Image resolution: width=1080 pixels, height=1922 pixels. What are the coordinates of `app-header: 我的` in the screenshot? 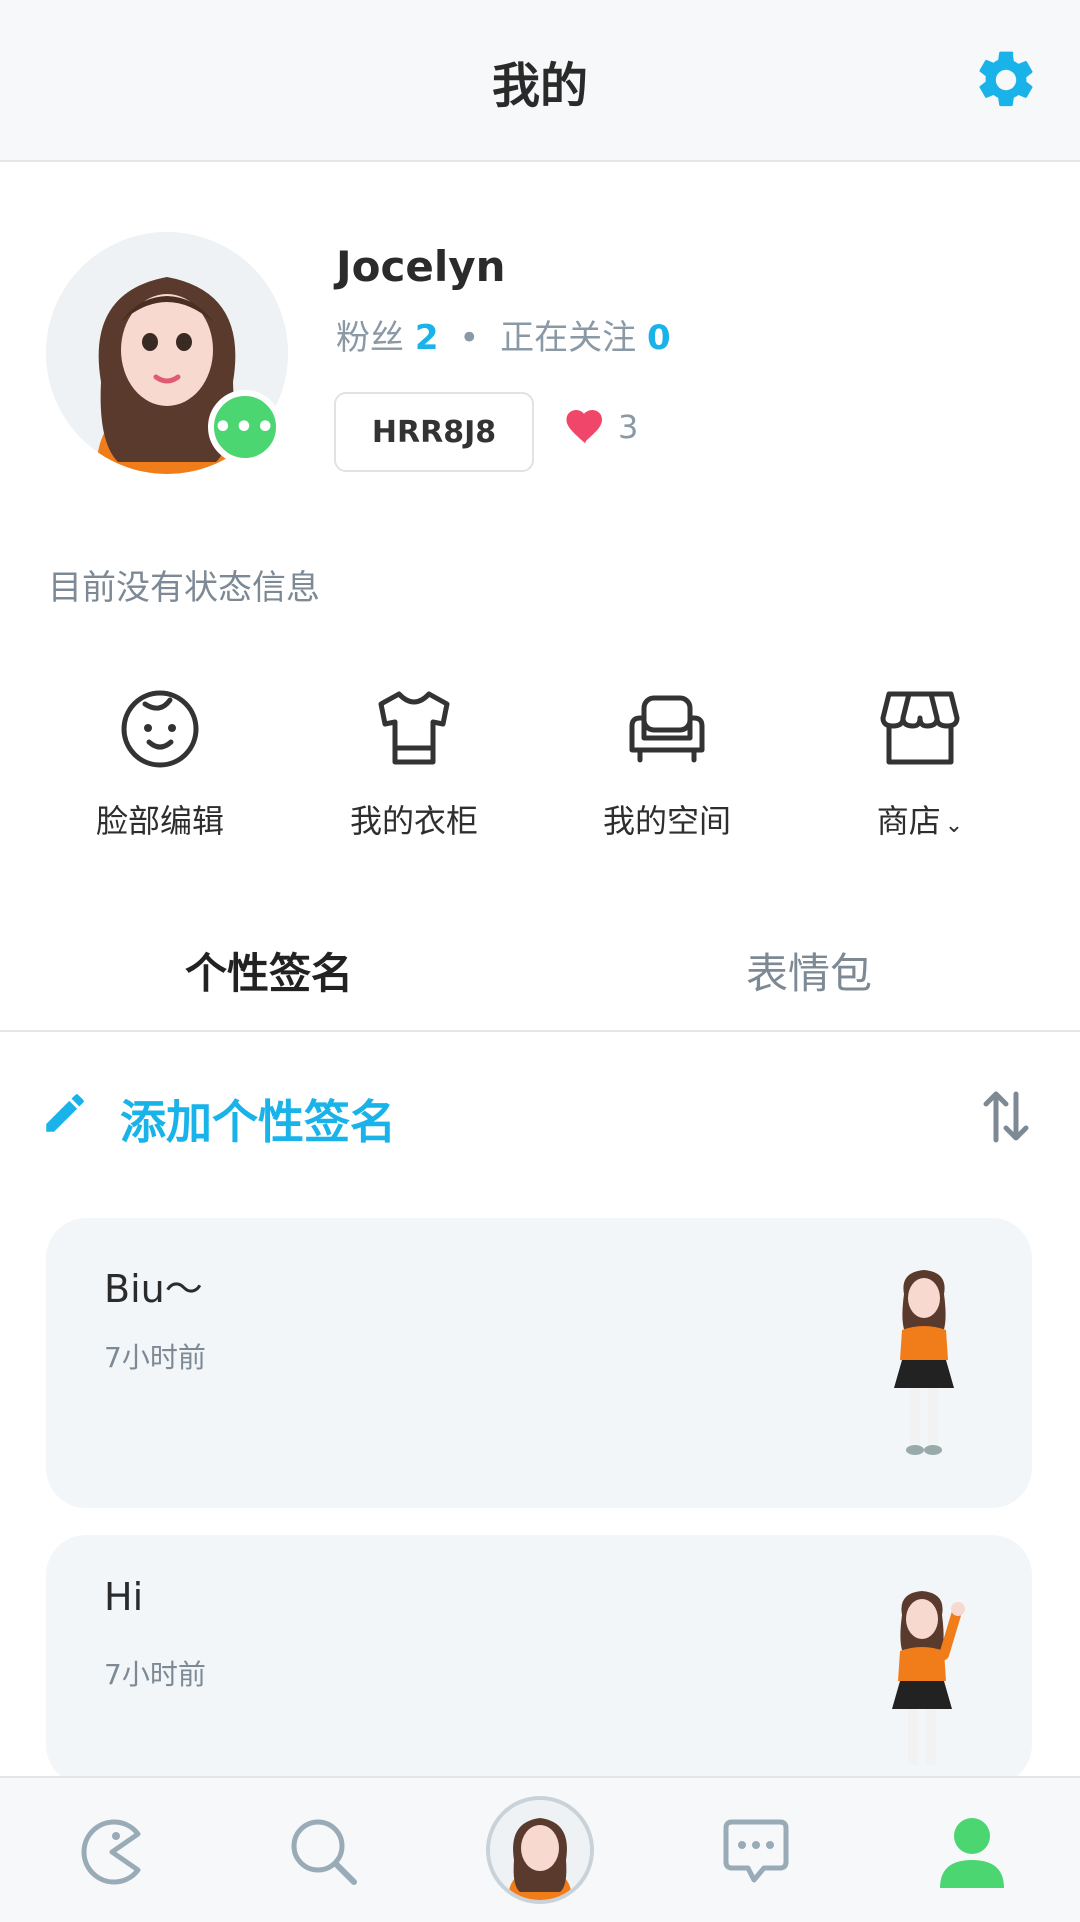 It's located at (540, 81).